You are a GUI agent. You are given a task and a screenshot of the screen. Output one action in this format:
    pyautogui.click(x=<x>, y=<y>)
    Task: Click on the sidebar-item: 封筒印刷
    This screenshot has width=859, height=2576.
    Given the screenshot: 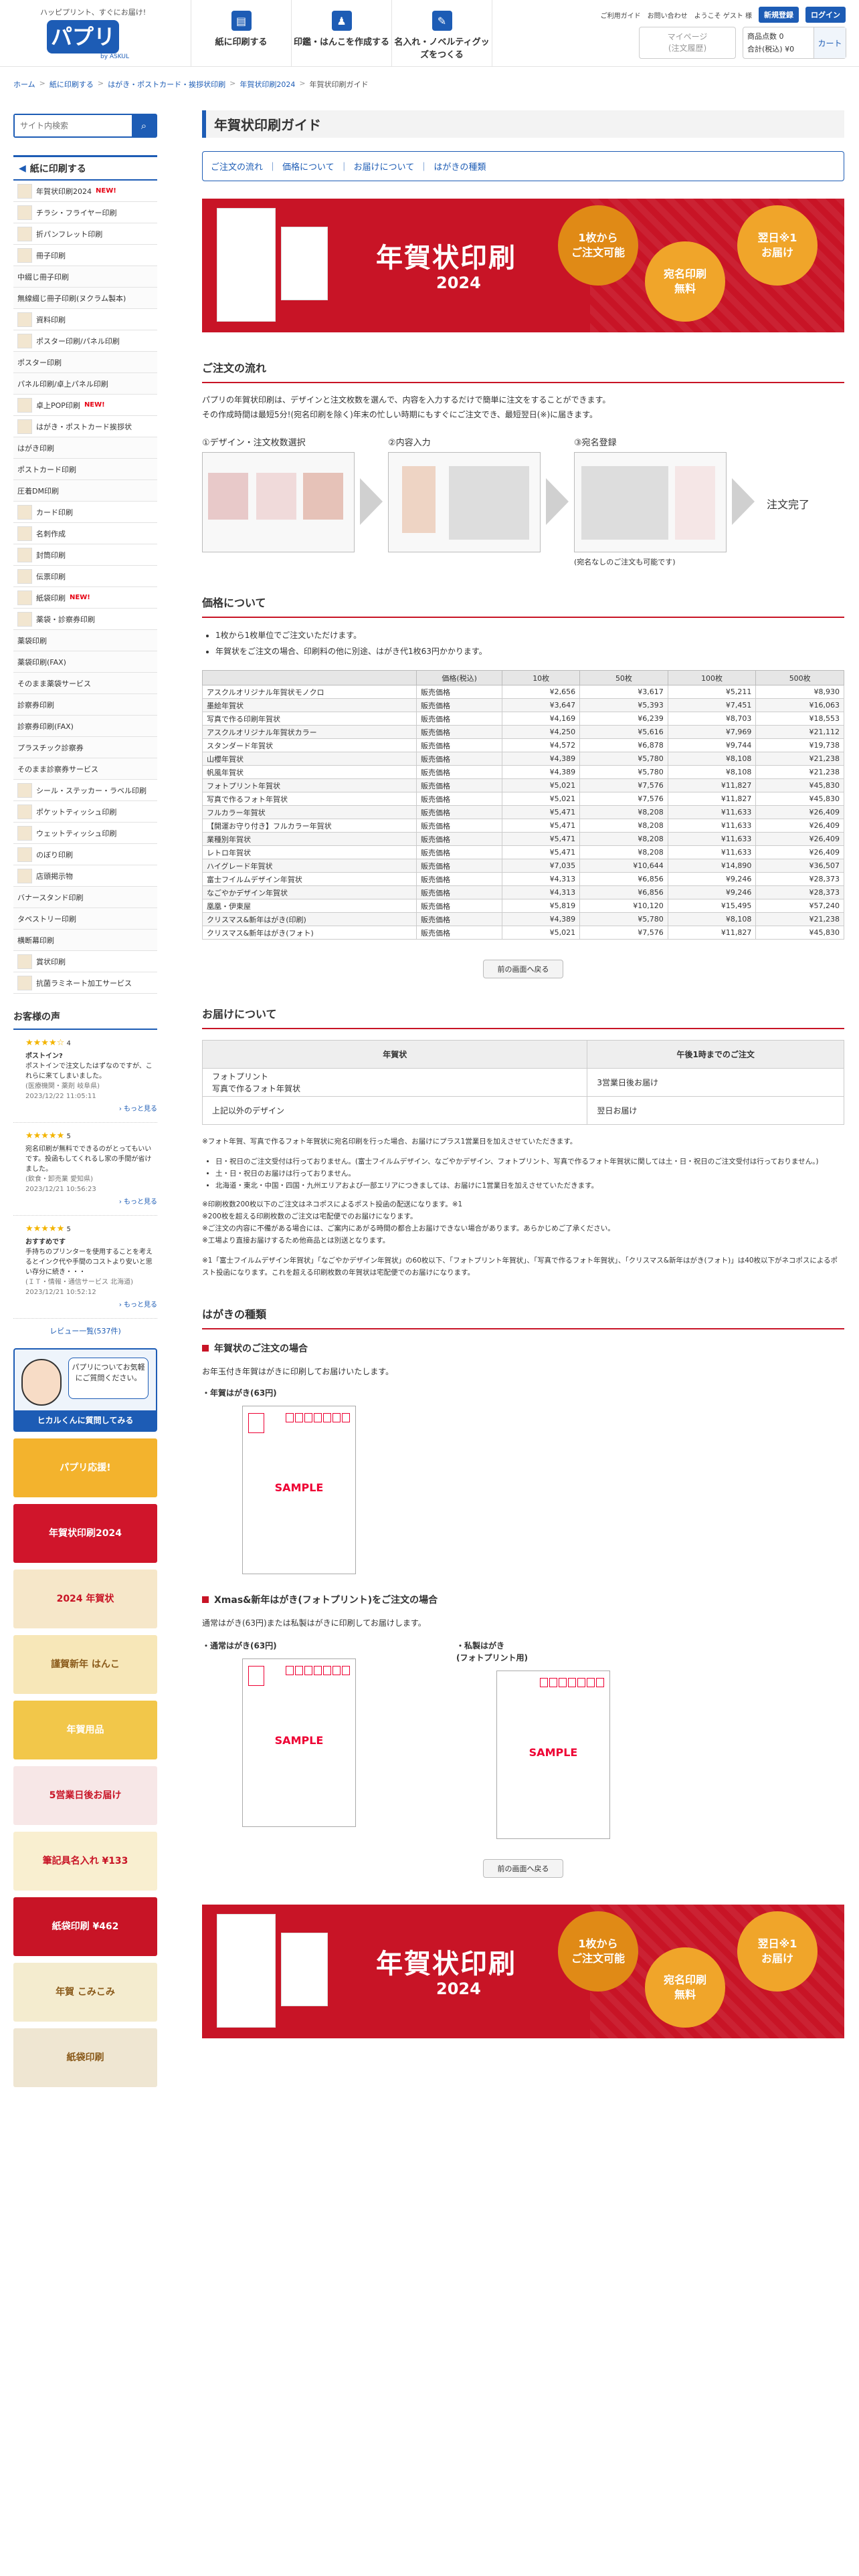 What is the action you would take?
    pyautogui.click(x=85, y=555)
    